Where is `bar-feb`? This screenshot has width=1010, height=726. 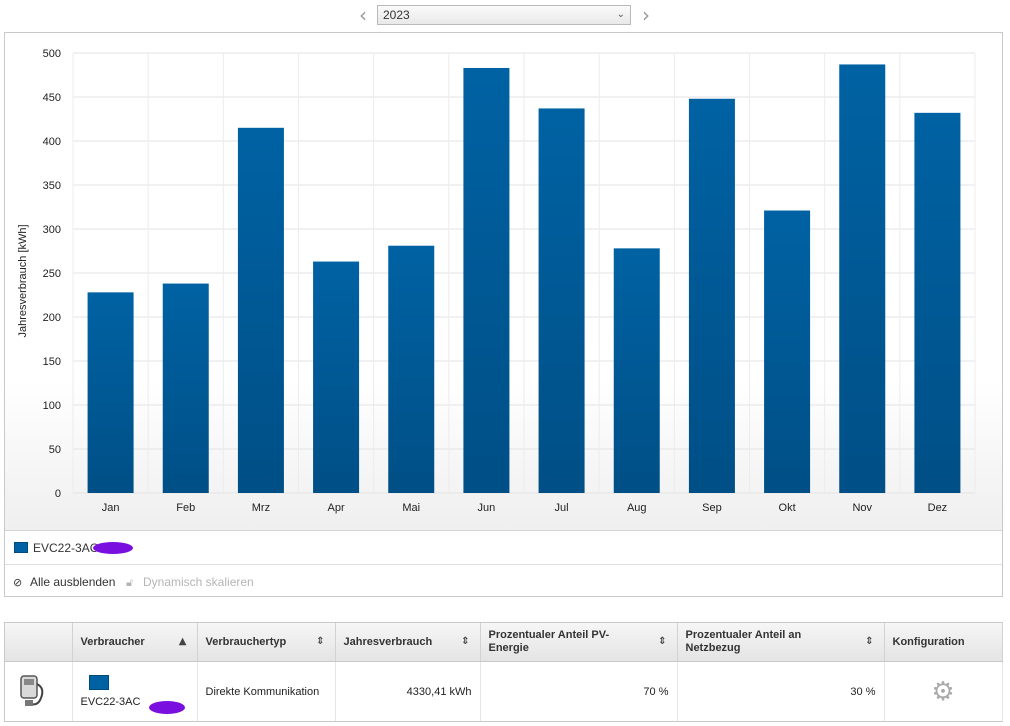
bar-feb is located at coordinates (185, 388).